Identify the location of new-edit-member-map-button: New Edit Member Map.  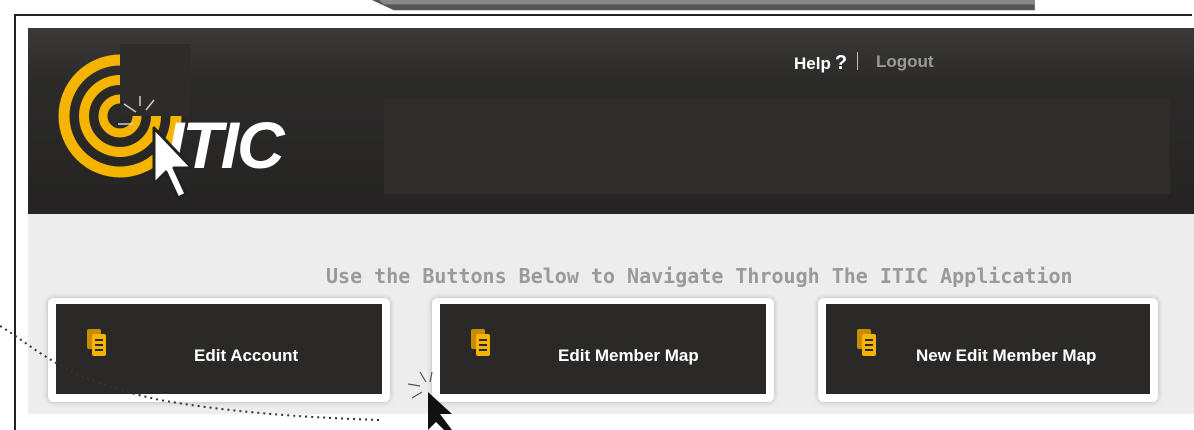
(988, 350).